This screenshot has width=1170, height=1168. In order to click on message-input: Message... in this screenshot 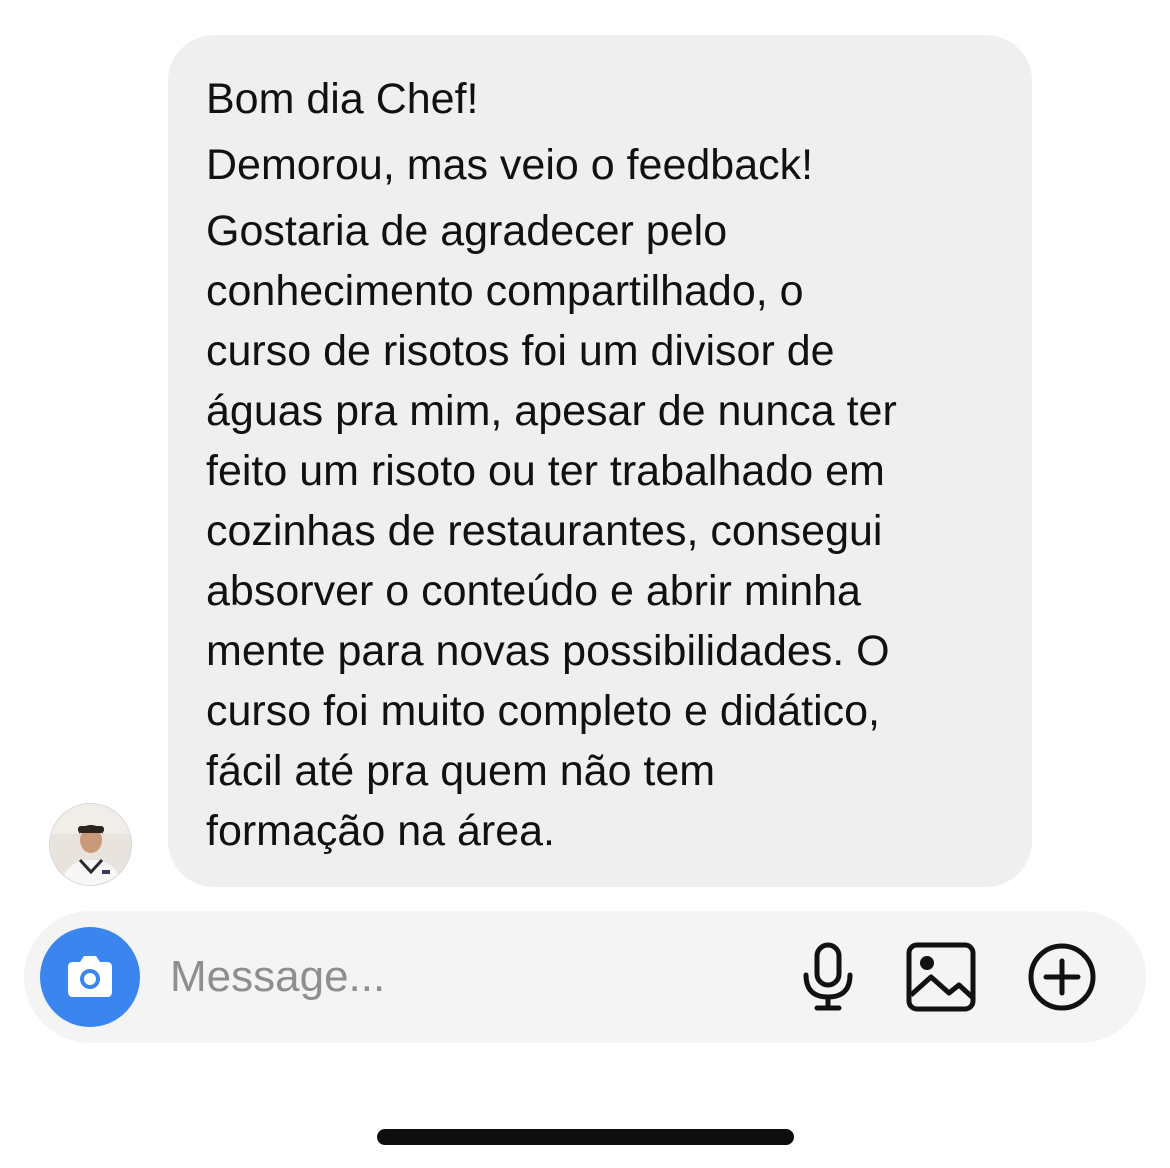, I will do `click(277, 977)`.